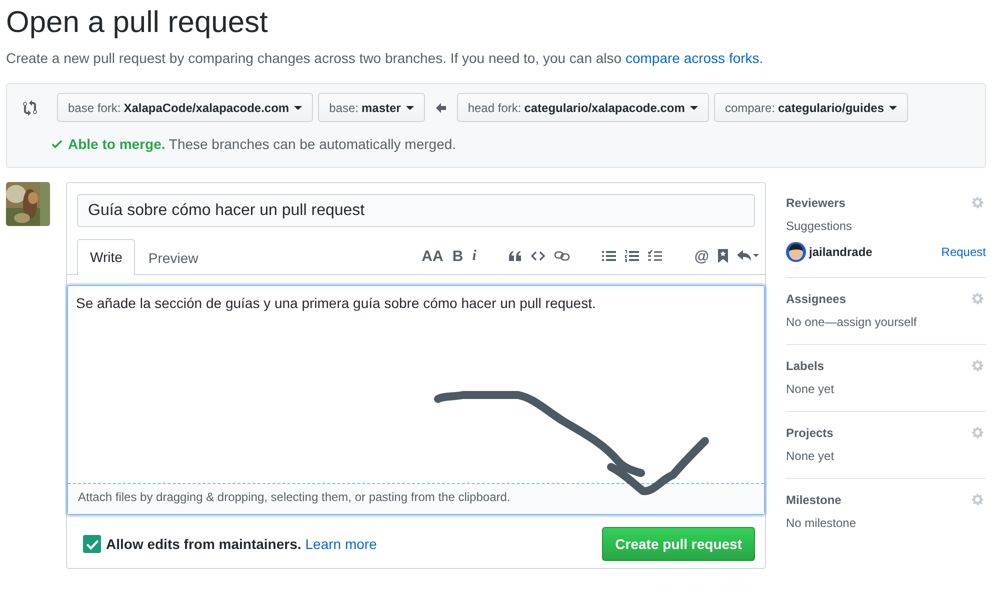  I want to click on branch-select: compare: categulario/guides, so click(811, 107).